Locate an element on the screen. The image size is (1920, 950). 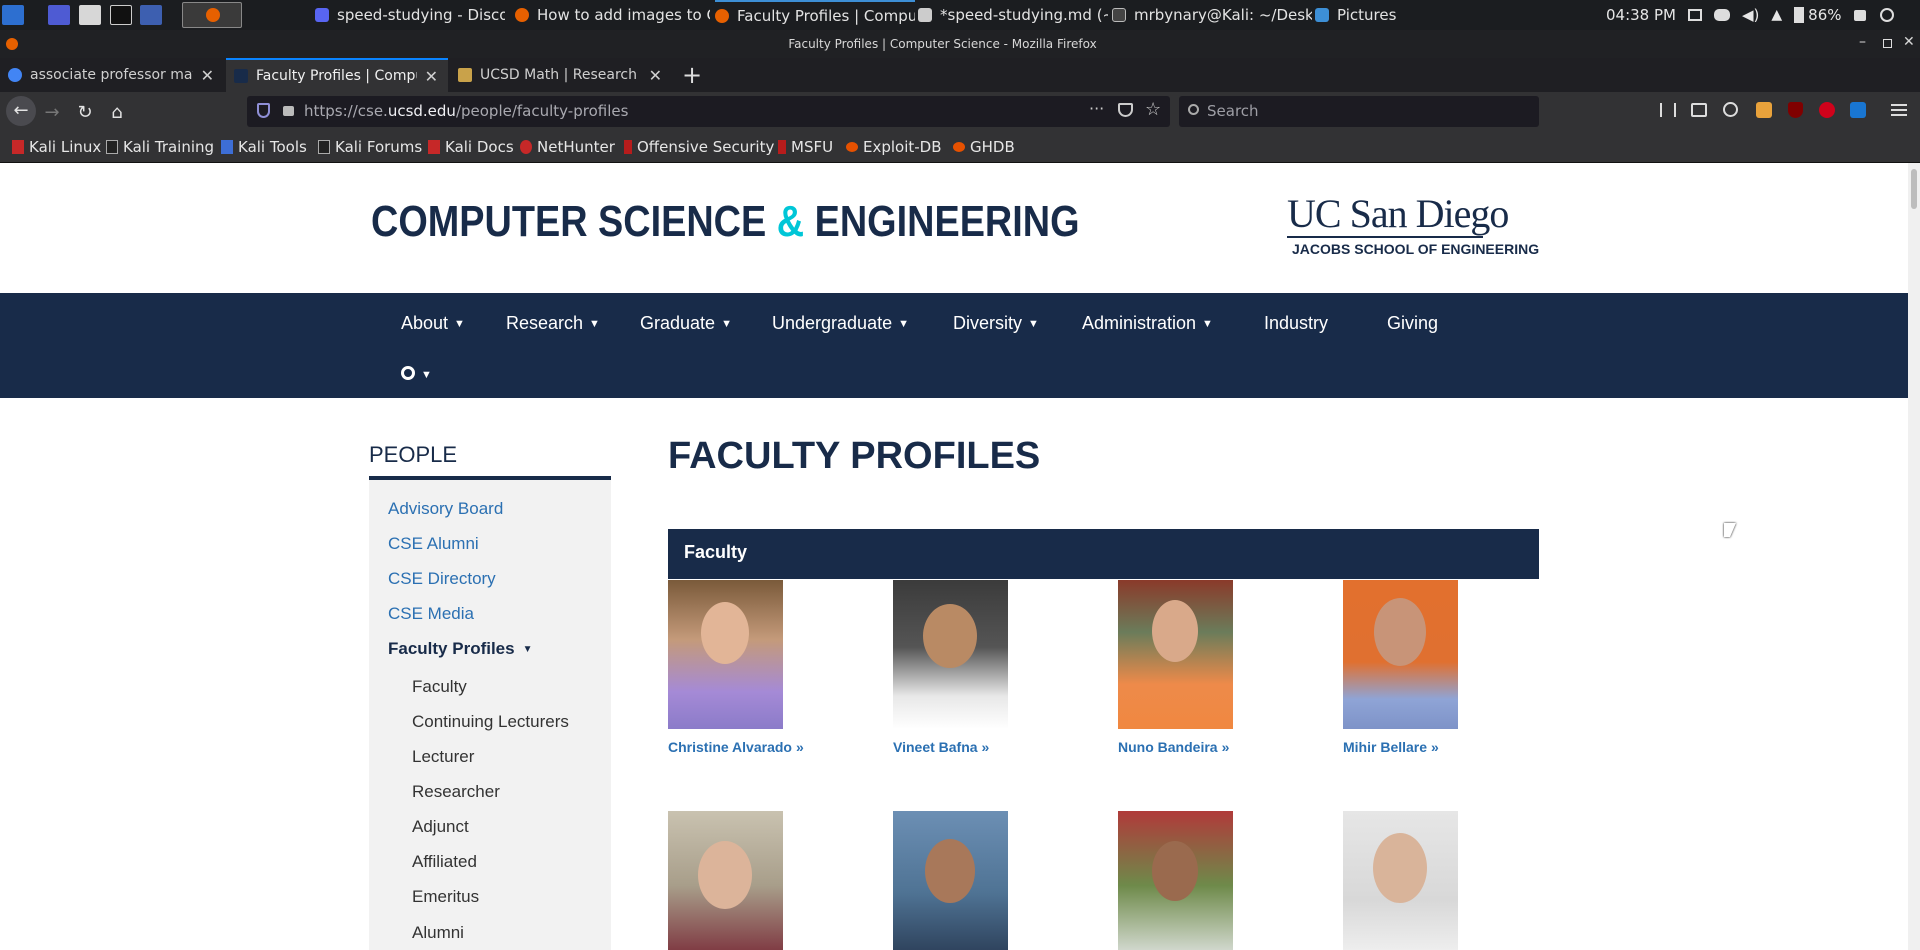
close-window-button: ✕ is located at coordinates (1909, 42).